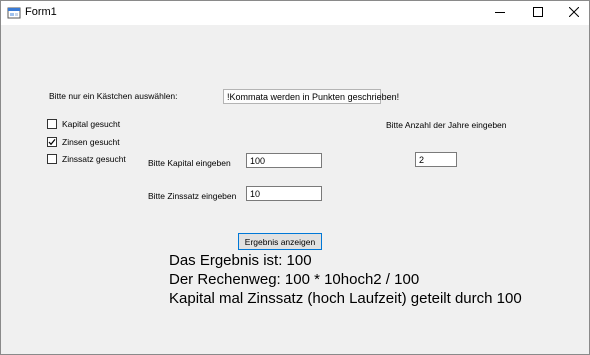  I want to click on years-input: 2, so click(436, 159).